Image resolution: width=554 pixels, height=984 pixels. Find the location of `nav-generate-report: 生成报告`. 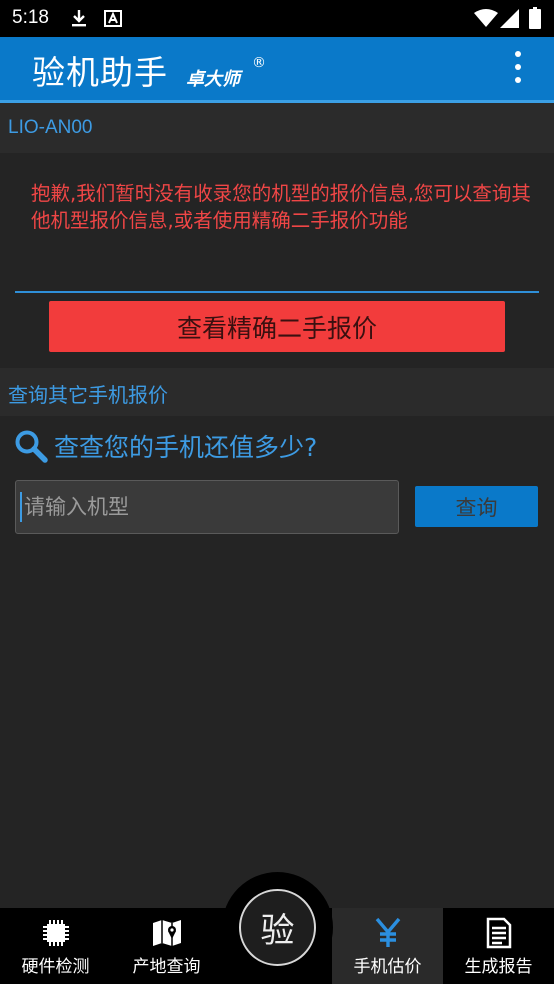

nav-generate-report: 生成报告 is located at coordinates (498, 946).